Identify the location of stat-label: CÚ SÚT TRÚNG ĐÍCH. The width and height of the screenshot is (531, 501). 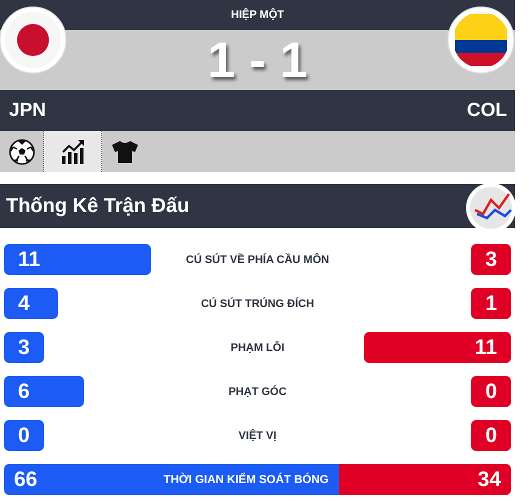
(257, 304).